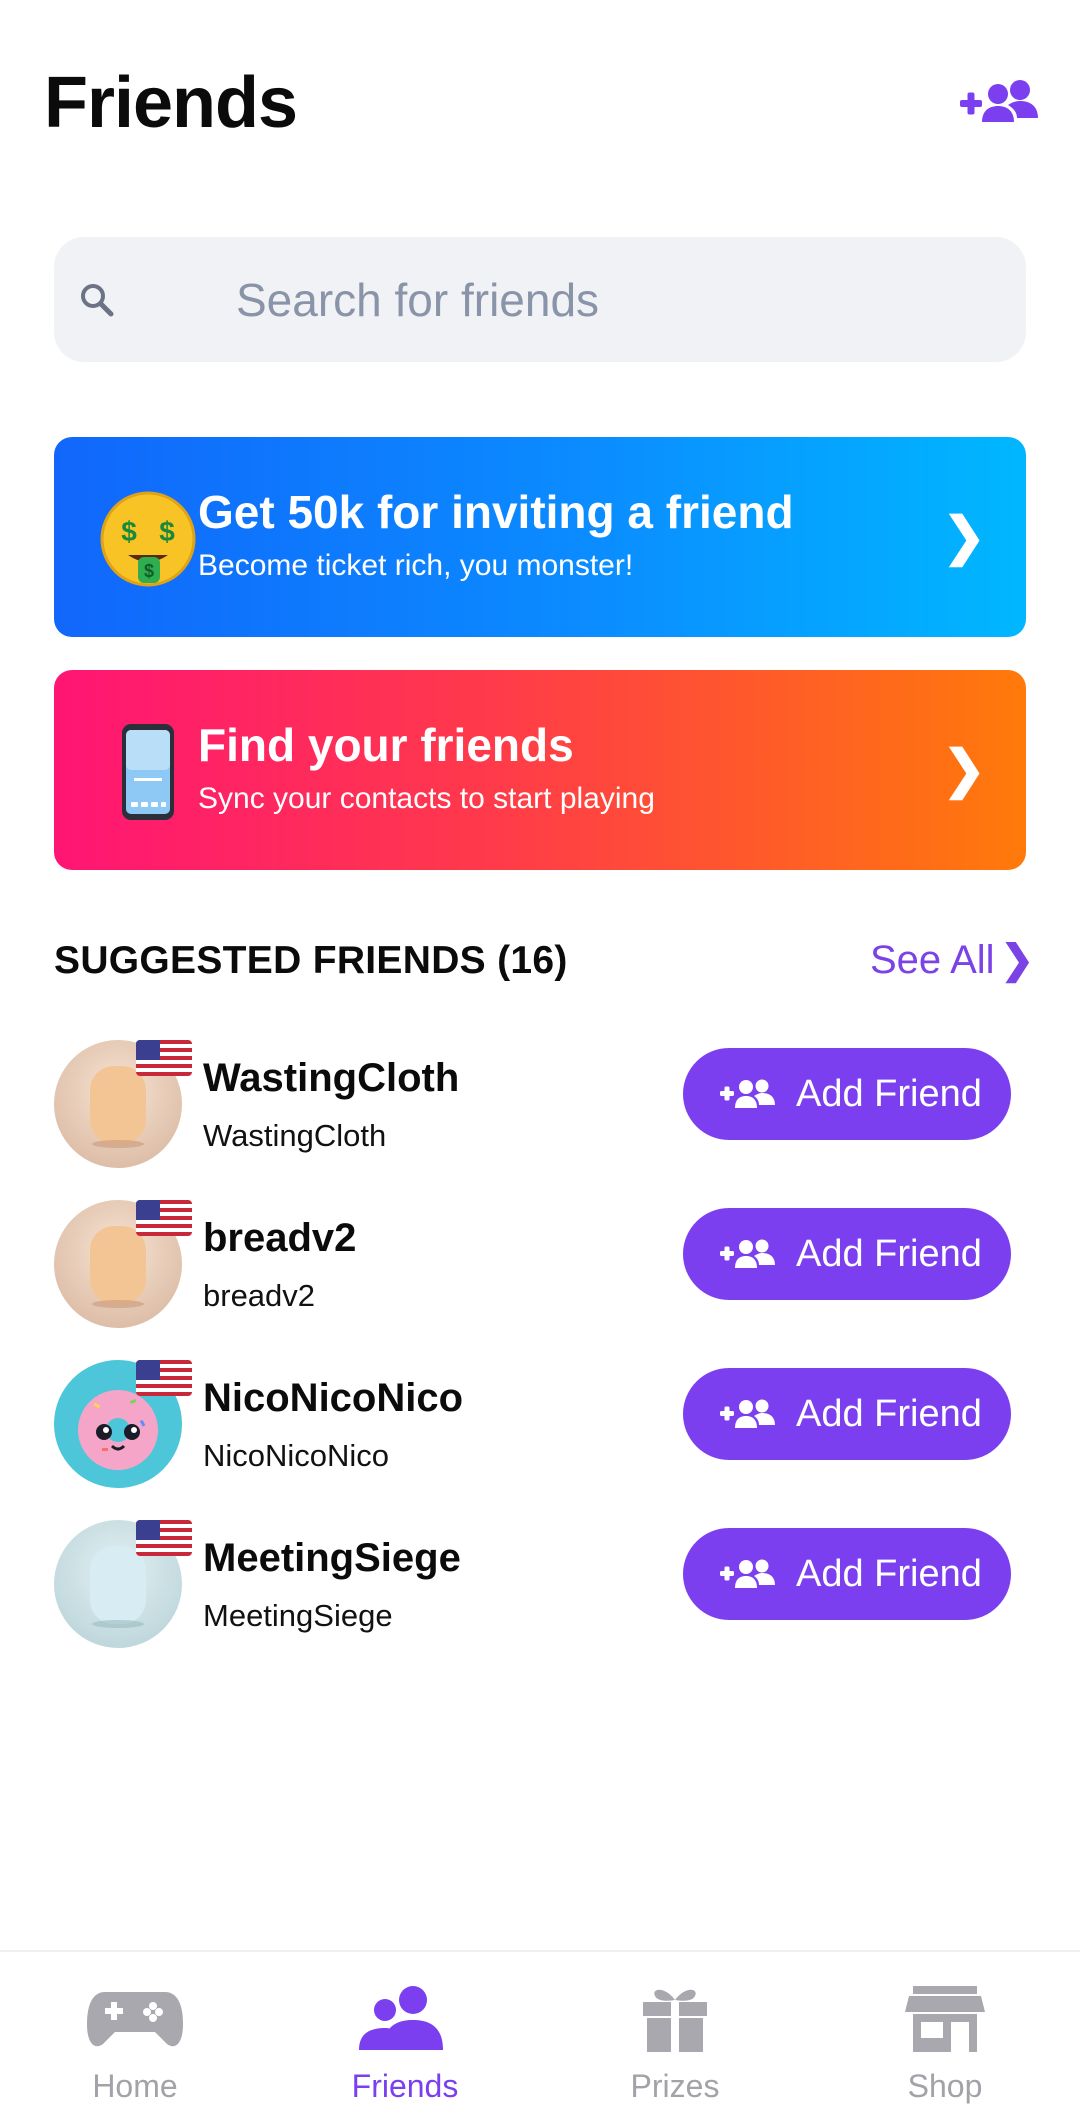 The height and width of the screenshot is (2117, 1080). What do you see at coordinates (405, 2086) in the screenshot?
I see `nav-label-friends: Friends` at bounding box center [405, 2086].